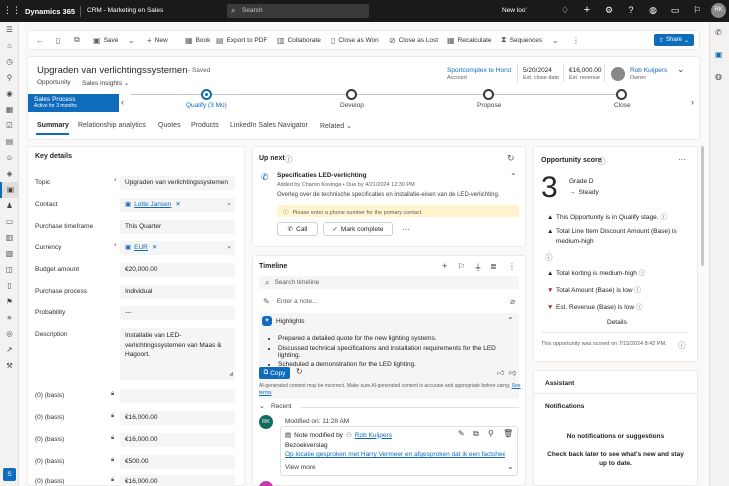 This screenshot has height=486, width=729. I want to click on remove-icon: ✕, so click(154, 248).